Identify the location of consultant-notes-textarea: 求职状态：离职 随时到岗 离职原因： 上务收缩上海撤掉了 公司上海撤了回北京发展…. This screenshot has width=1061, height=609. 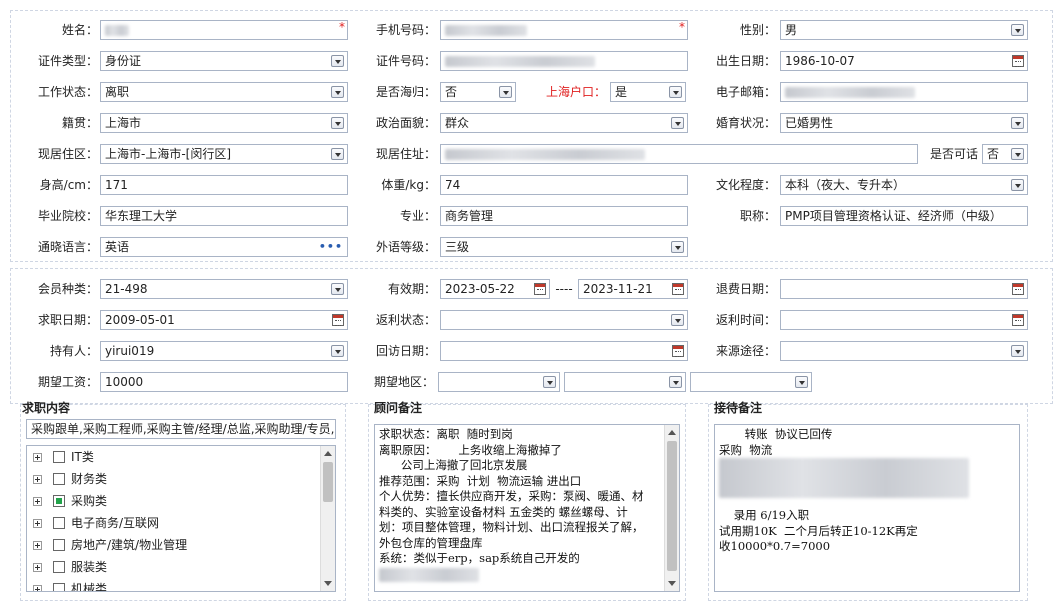
(527, 508).